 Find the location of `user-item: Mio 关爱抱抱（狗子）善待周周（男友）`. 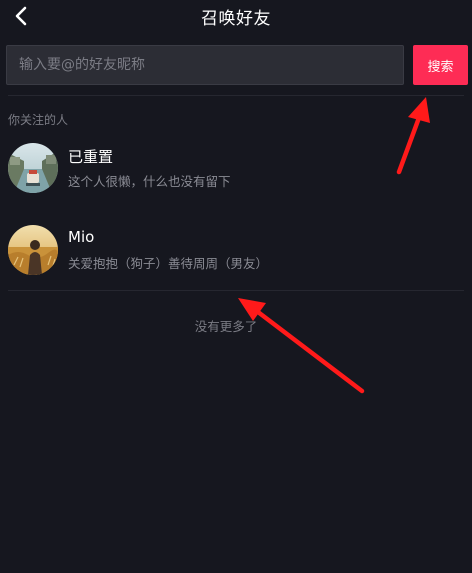

user-item: Mio 关爱抱抱（狗子）善待周周（男友） is located at coordinates (236, 253).